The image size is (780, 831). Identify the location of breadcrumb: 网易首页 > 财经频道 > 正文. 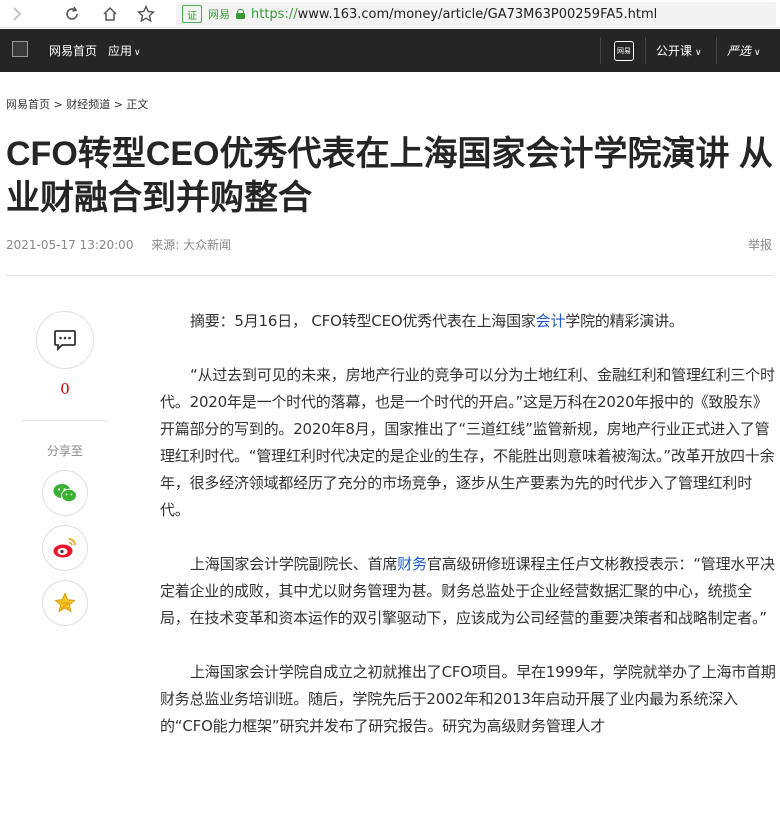
(77, 104).